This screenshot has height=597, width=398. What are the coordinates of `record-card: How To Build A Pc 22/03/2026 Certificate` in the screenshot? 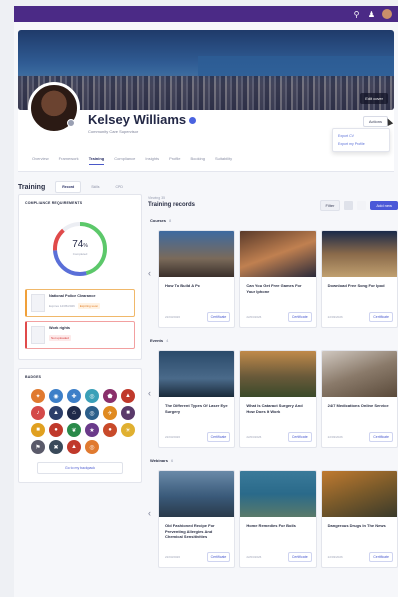 It's located at (197, 279).